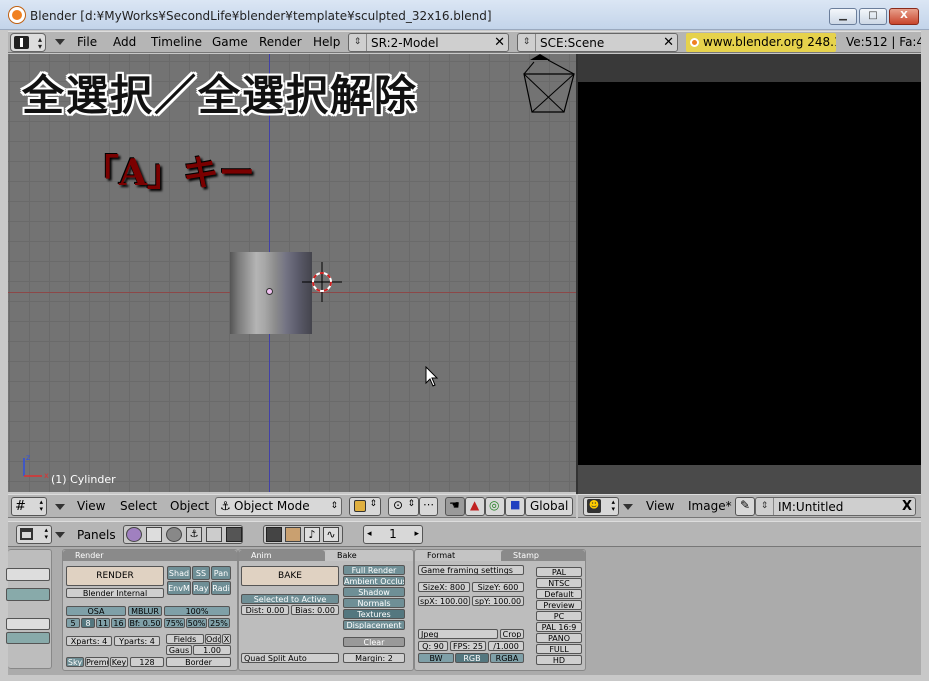 The height and width of the screenshot is (681, 929). What do you see at coordinates (843, 16) in the screenshot?
I see `minimize-button: ▁` at bounding box center [843, 16].